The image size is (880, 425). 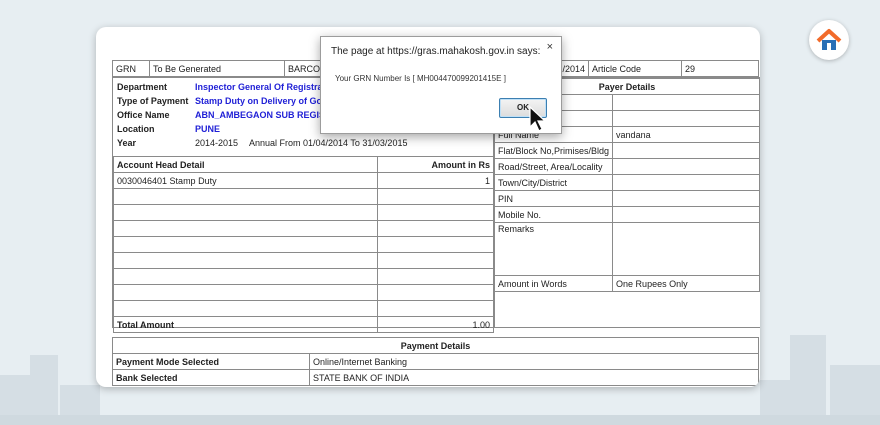 What do you see at coordinates (635, 68) in the screenshot?
I see `article-code-label: Article Code` at bounding box center [635, 68].